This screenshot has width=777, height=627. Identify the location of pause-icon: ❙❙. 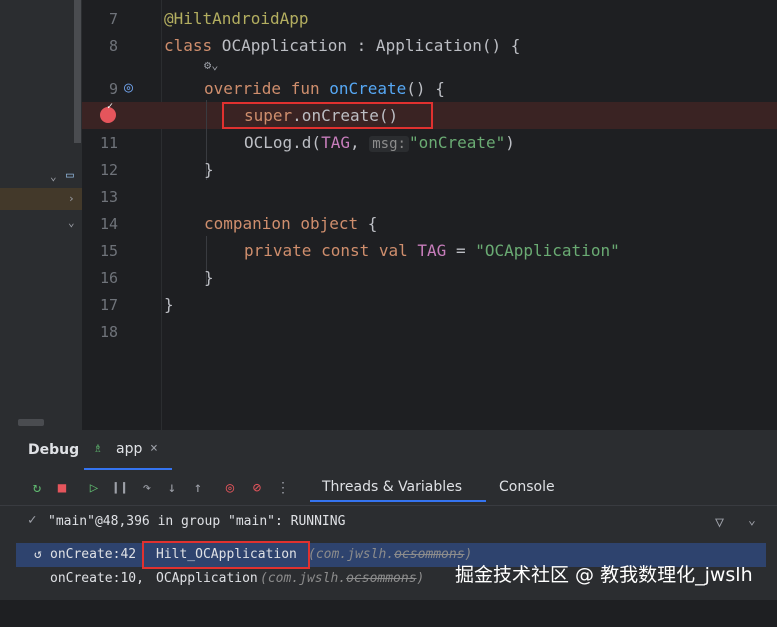
(120, 488).